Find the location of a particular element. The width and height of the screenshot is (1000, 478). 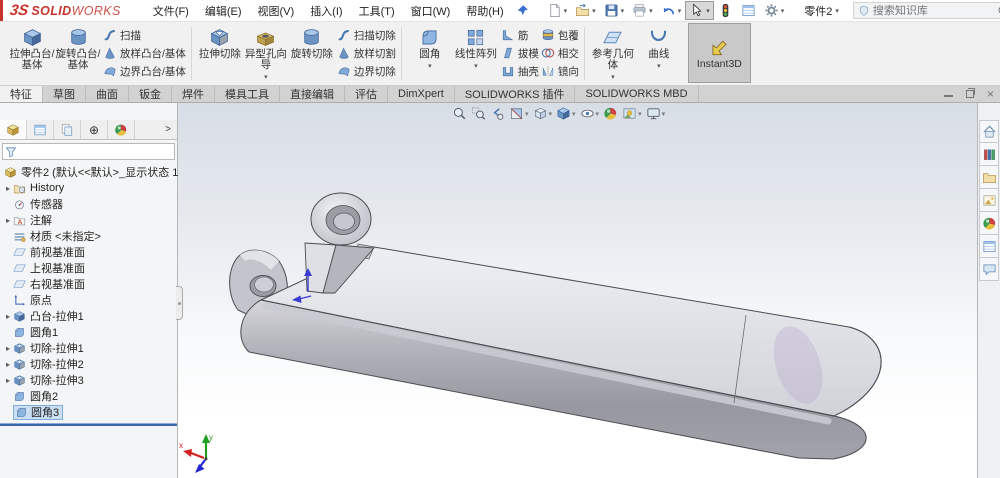

doc-close-icon: × is located at coordinates (990, 94).